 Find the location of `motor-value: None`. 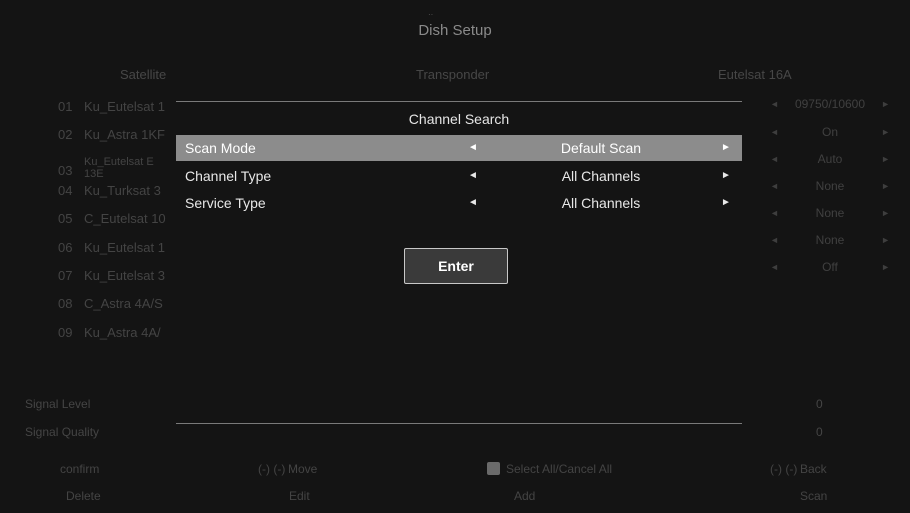

motor-value: None is located at coordinates (830, 213).